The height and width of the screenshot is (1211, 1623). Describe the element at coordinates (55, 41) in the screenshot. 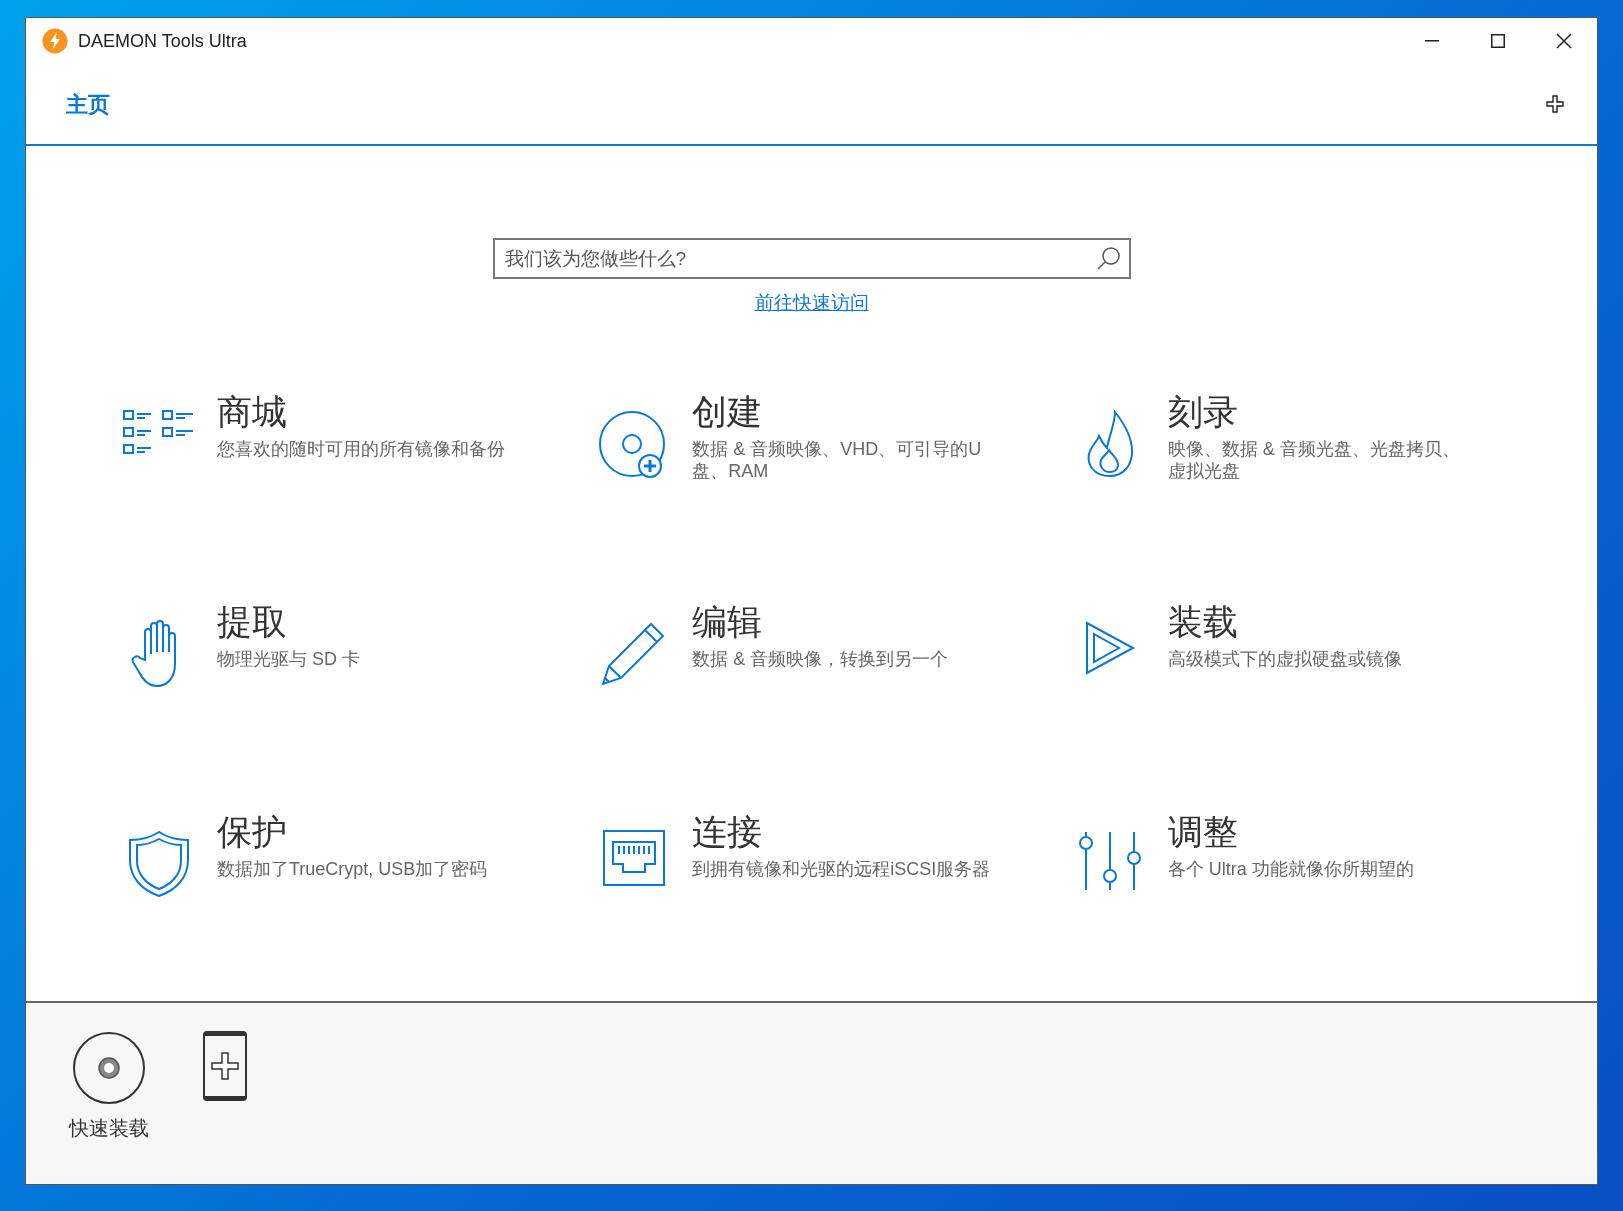

I see `lightning-logo-icon` at that location.